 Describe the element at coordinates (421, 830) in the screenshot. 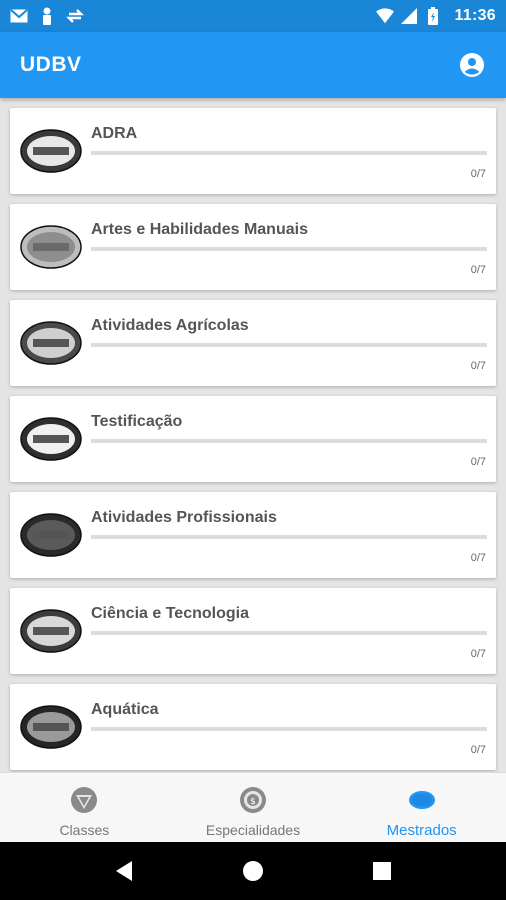

I see `nav-label: Mestrados` at that location.